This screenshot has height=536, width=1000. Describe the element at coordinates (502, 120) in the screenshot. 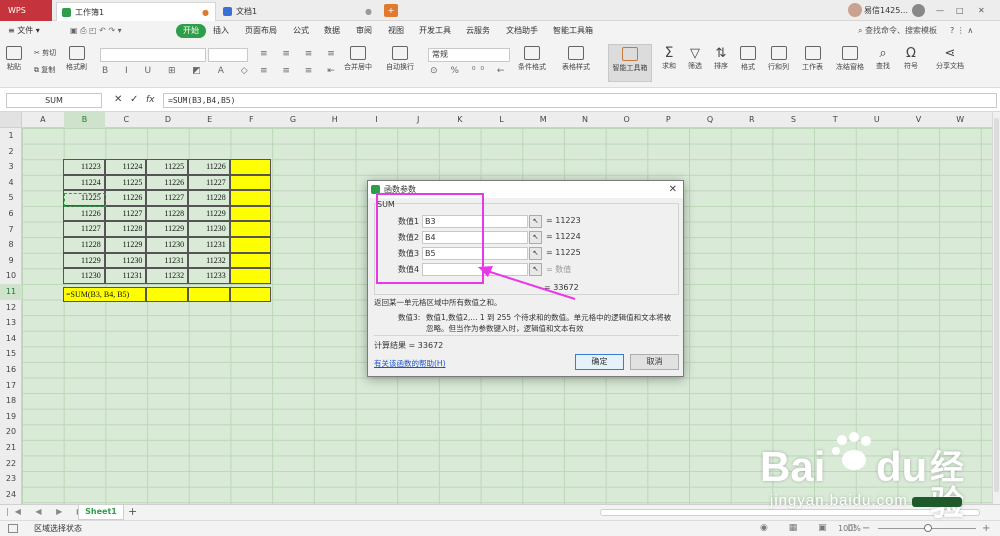

I see `column-header-l: L` at that location.